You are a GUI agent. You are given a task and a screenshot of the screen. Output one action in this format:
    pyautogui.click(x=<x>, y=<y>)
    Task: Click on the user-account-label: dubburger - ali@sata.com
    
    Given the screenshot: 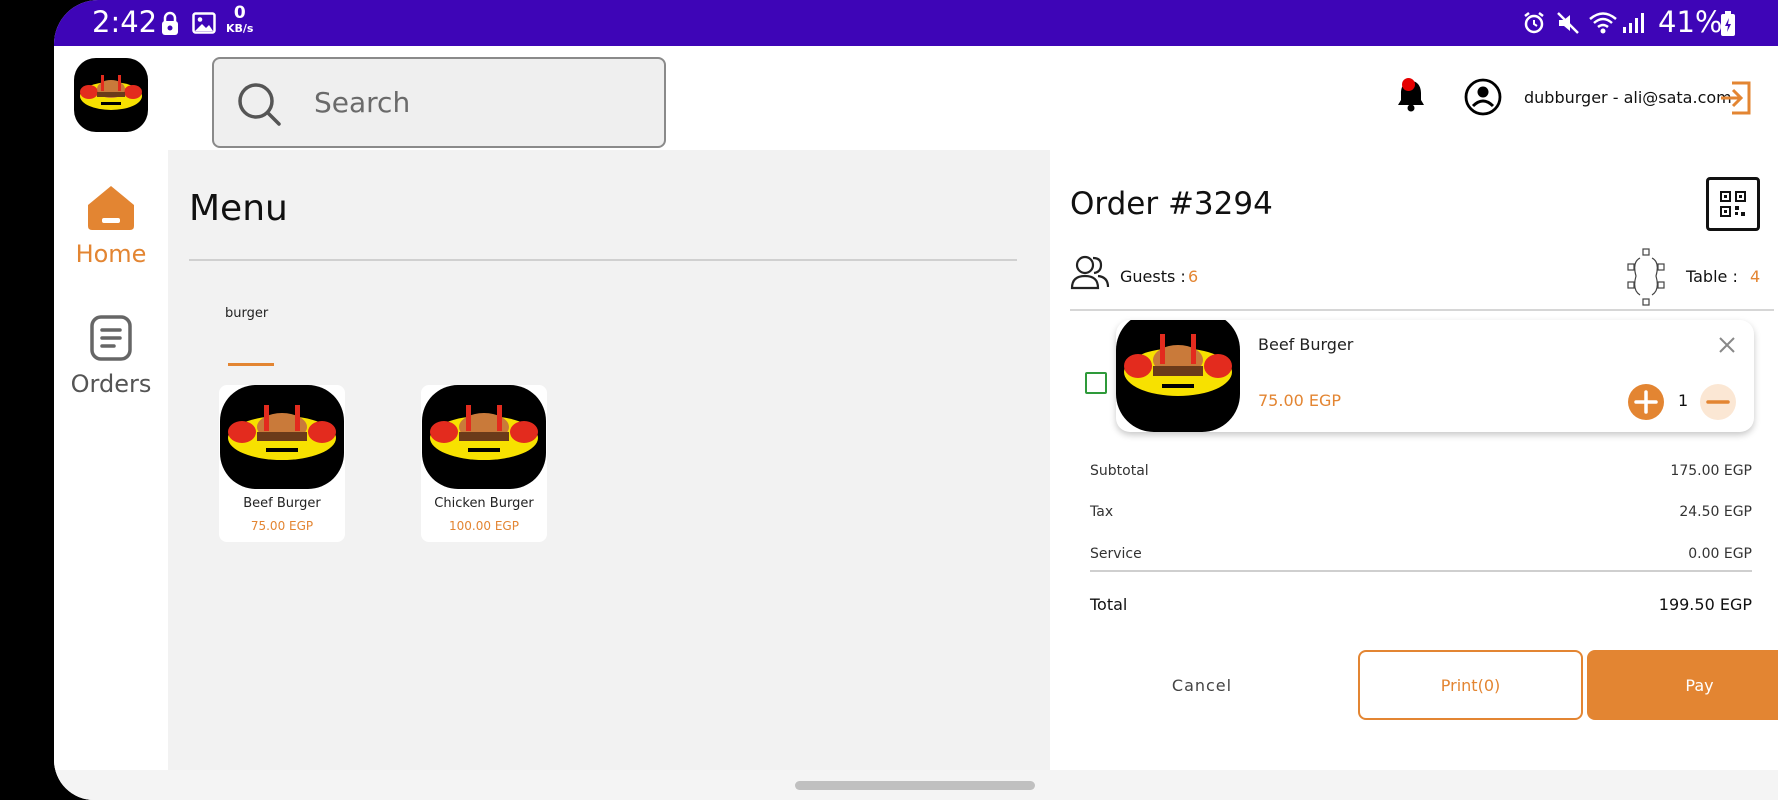 What is the action you would take?
    pyautogui.click(x=1628, y=97)
    